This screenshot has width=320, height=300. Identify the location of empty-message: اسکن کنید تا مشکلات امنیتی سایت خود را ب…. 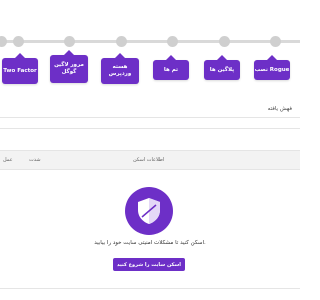
(150, 243).